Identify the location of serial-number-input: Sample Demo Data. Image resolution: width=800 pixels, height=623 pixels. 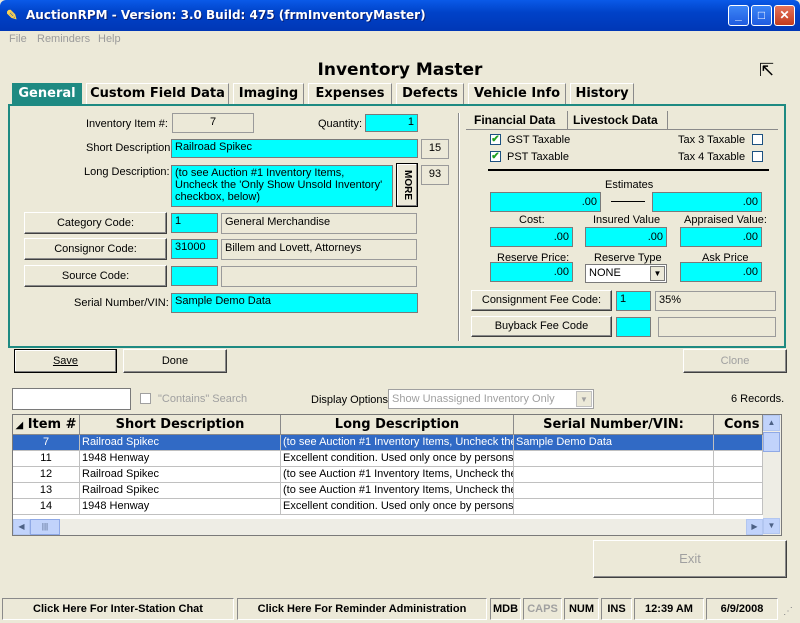
(294, 303).